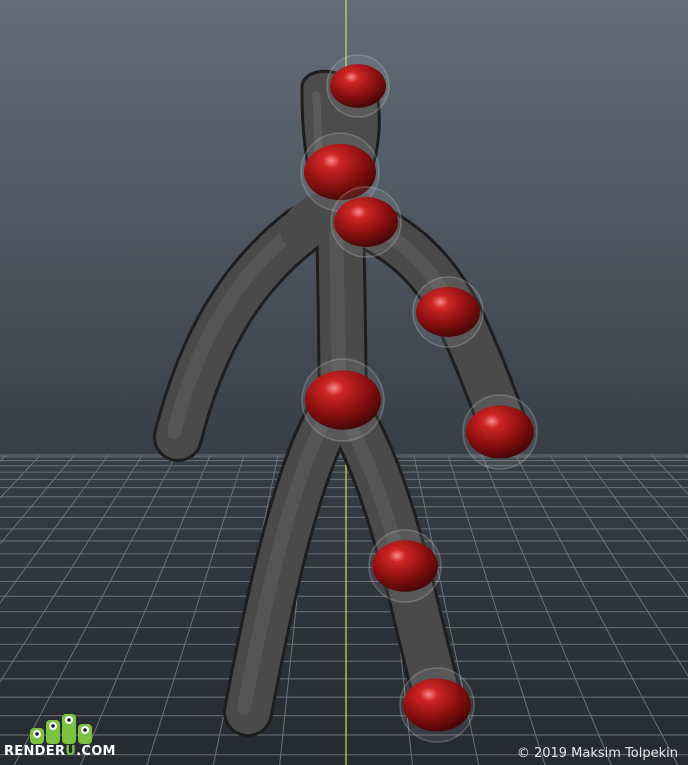 This screenshot has height=765, width=688. Describe the element at coordinates (405, 566) in the screenshot. I see `knee-control` at that location.